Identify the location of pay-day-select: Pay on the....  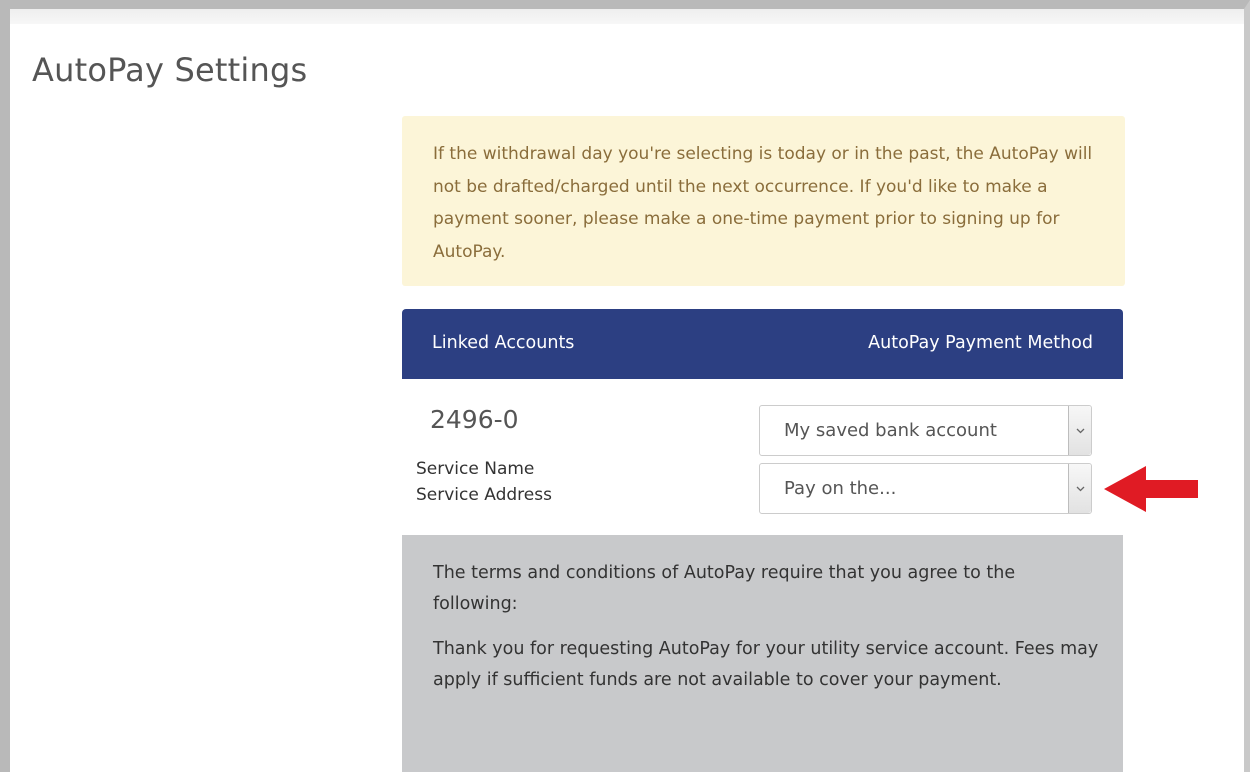
(925, 488).